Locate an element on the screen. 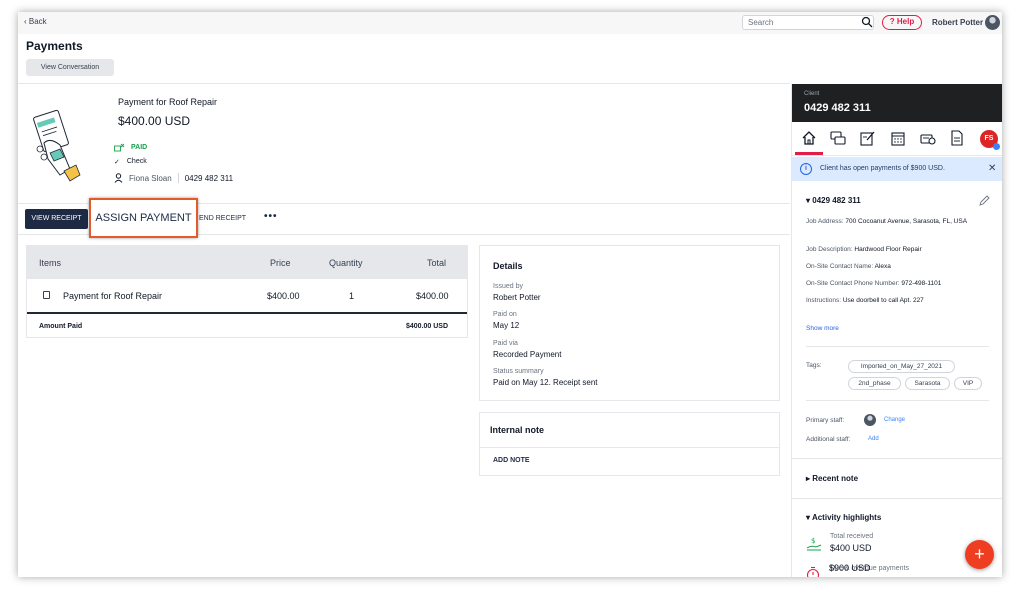  checkmark-icon: ✓ is located at coordinates (117, 162).